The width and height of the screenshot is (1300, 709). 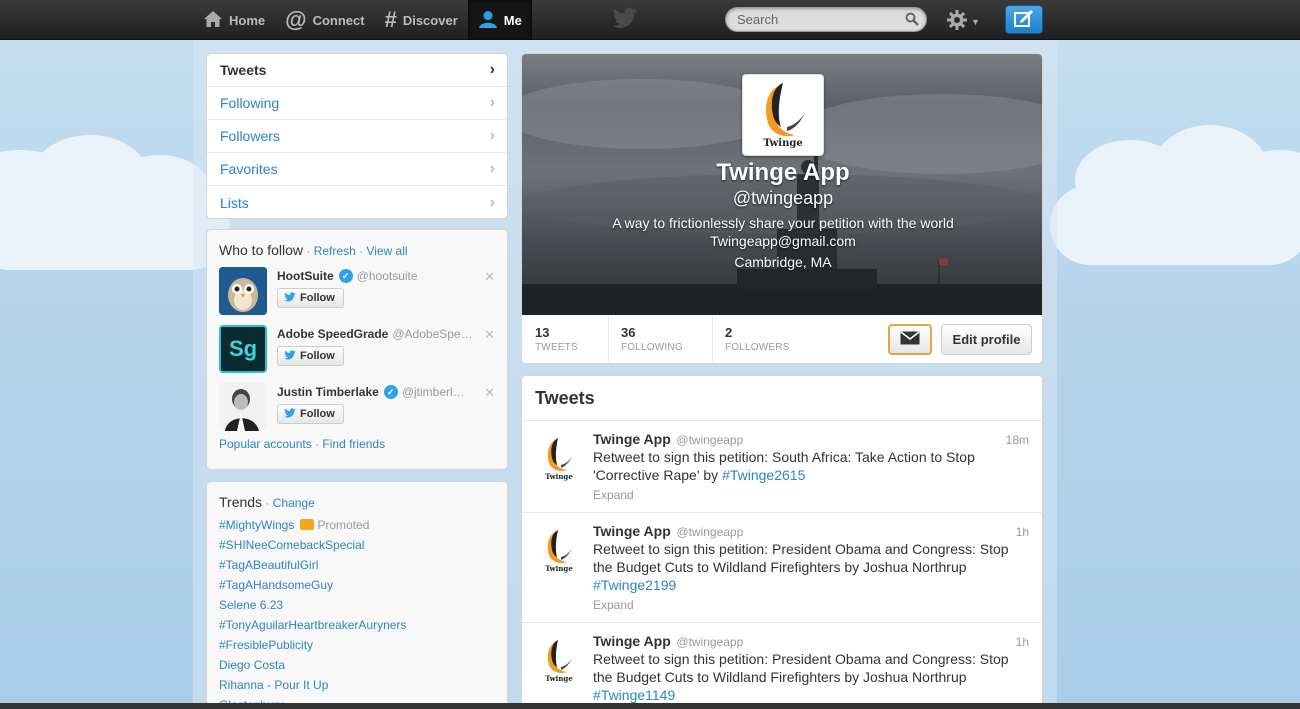 What do you see at coordinates (357, 545) in the screenshot?
I see `trend-item: #SHINeeComebackSpecial` at bounding box center [357, 545].